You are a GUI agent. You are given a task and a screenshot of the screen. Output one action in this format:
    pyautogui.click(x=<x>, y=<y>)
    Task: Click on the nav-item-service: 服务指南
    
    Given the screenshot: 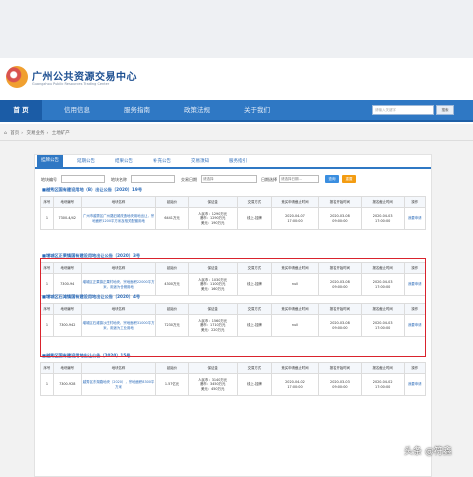 What is the action you would take?
    pyautogui.click(x=137, y=110)
    